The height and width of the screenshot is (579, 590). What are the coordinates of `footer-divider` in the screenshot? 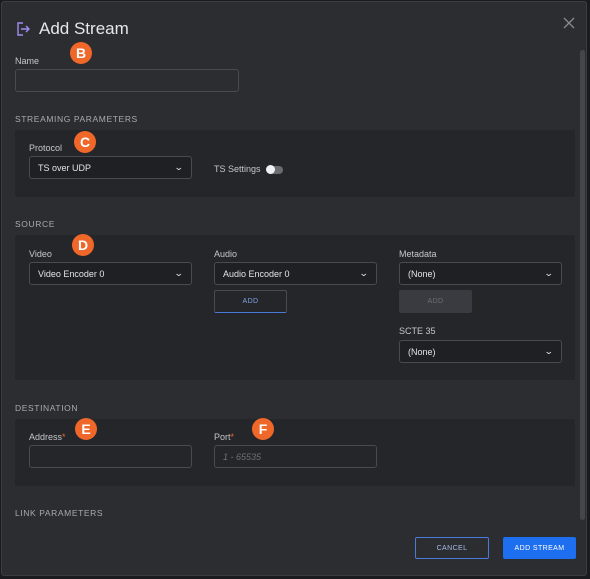 It's located at (294, 521).